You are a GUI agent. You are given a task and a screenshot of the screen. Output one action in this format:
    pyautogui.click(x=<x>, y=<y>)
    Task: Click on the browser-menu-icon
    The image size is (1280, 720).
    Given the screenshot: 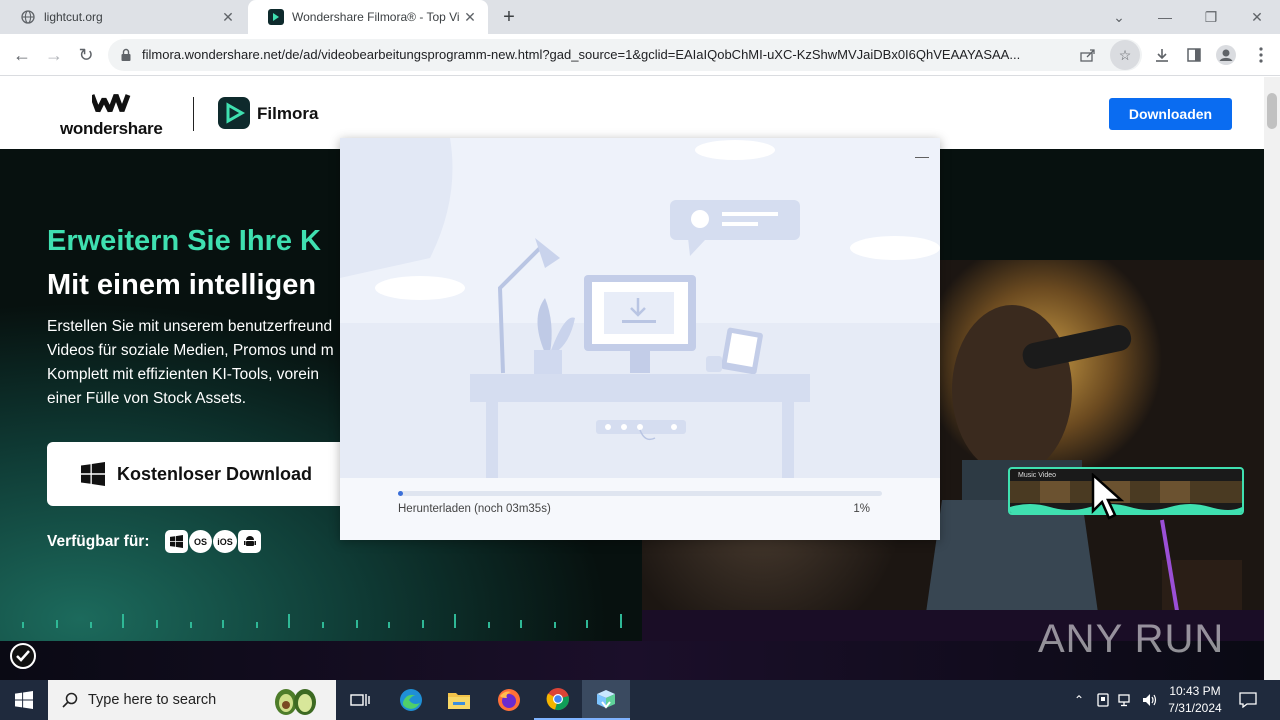 What is the action you would take?
    pyautogui.click(x=1261, y=55)
    